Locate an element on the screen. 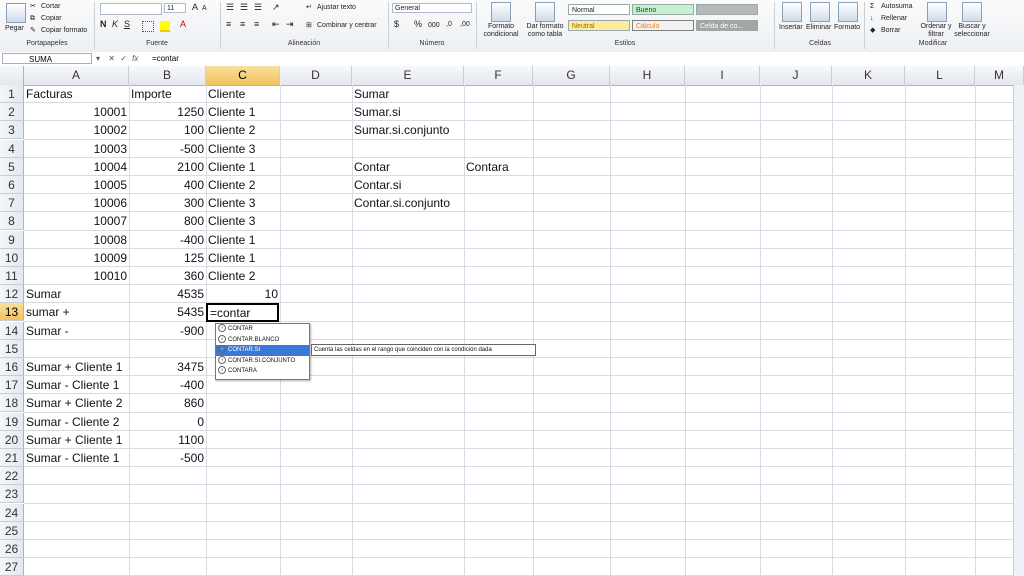 The width and height of the screenshot is (1024, 576). row-header-19: 19 is located at coordinates (12, 421).